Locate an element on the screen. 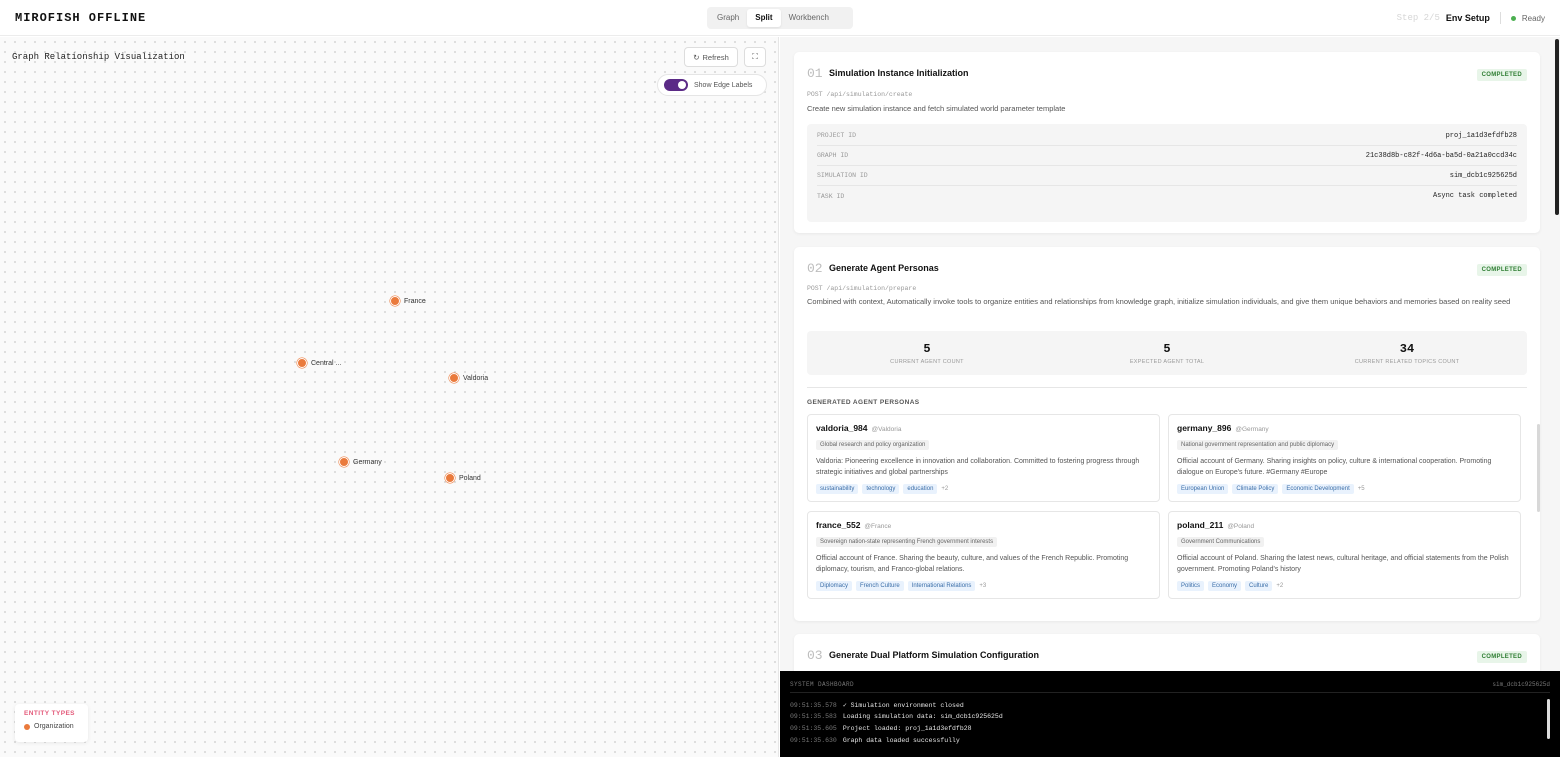 This screenshot has height=757, width=1560. info-row: TASK ID Async task completed is located at coordinates (1167, 196).